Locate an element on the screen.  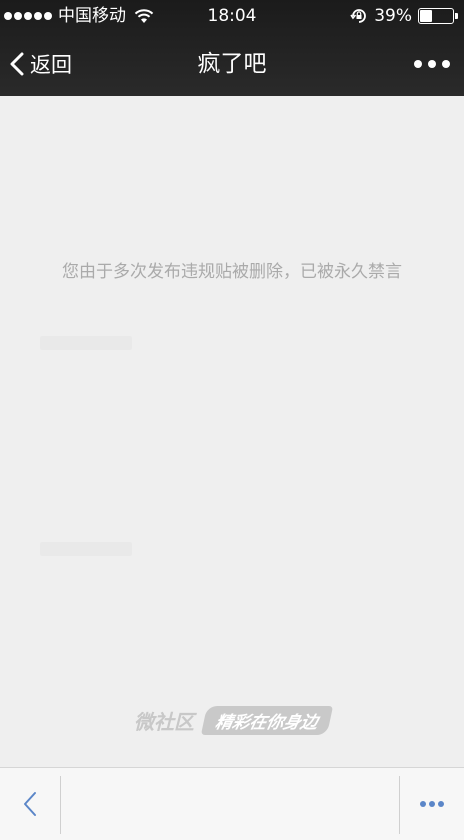
status-bar: 中国移动 18:04 39% is located at coordinates (232, 17).